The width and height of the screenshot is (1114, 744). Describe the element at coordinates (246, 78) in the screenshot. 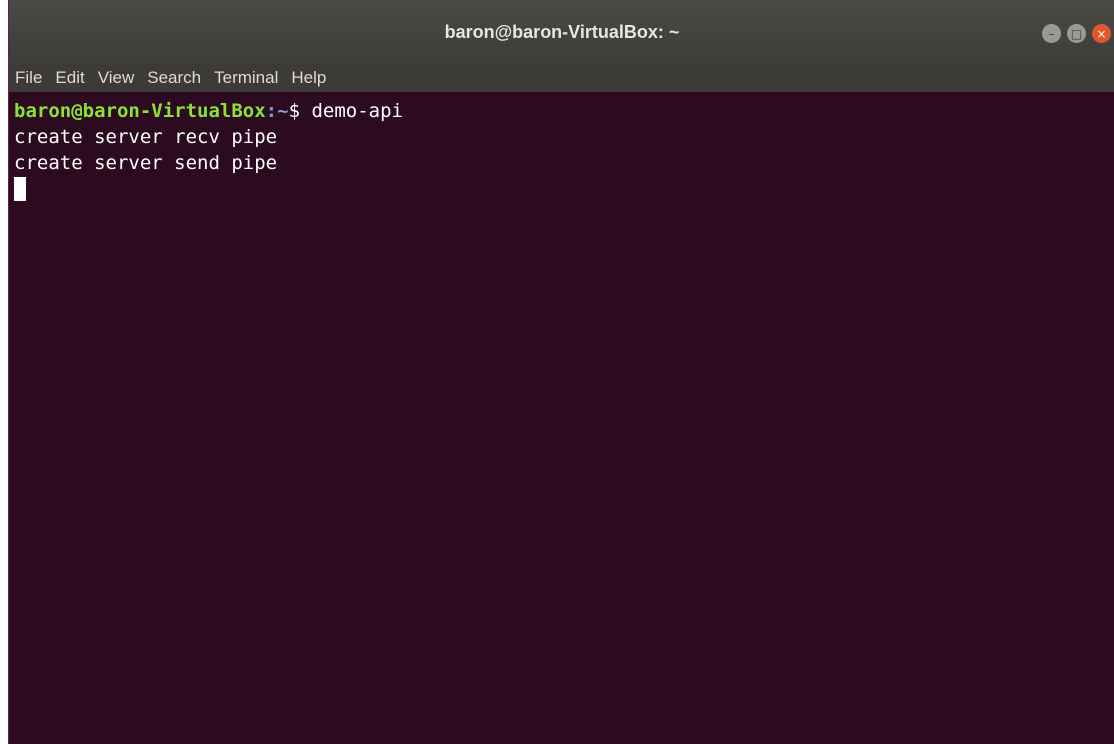

I see `menu-terminal: Terminal` at that location.